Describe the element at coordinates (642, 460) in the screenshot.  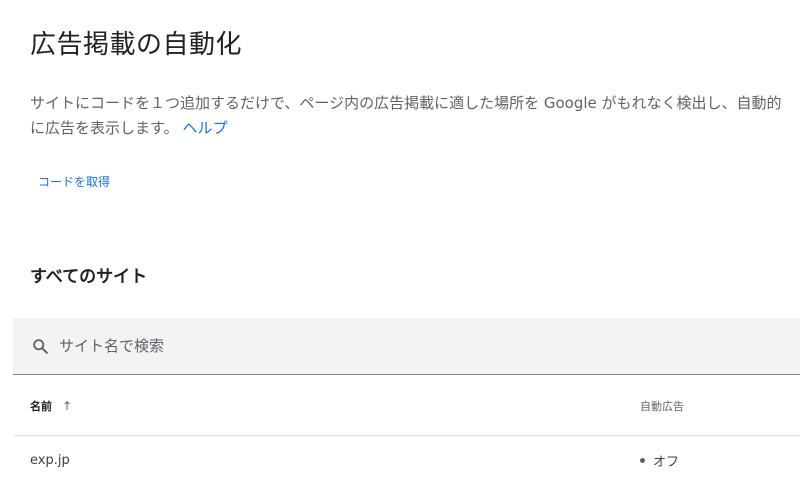
I see `status-dot-icon` at that location.